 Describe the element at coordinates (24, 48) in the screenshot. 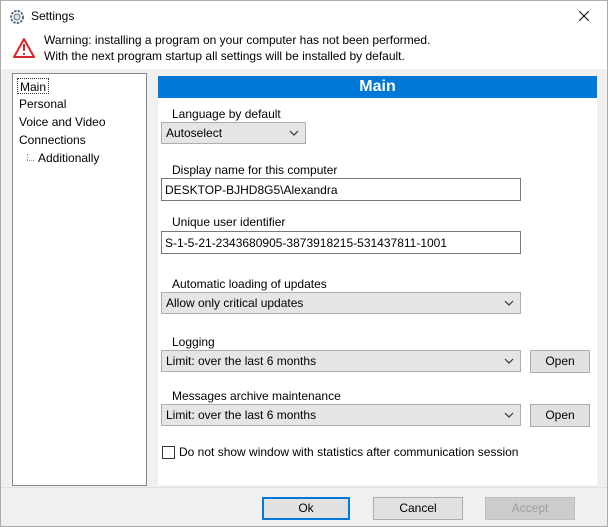

I see `warning-icon` at that location.